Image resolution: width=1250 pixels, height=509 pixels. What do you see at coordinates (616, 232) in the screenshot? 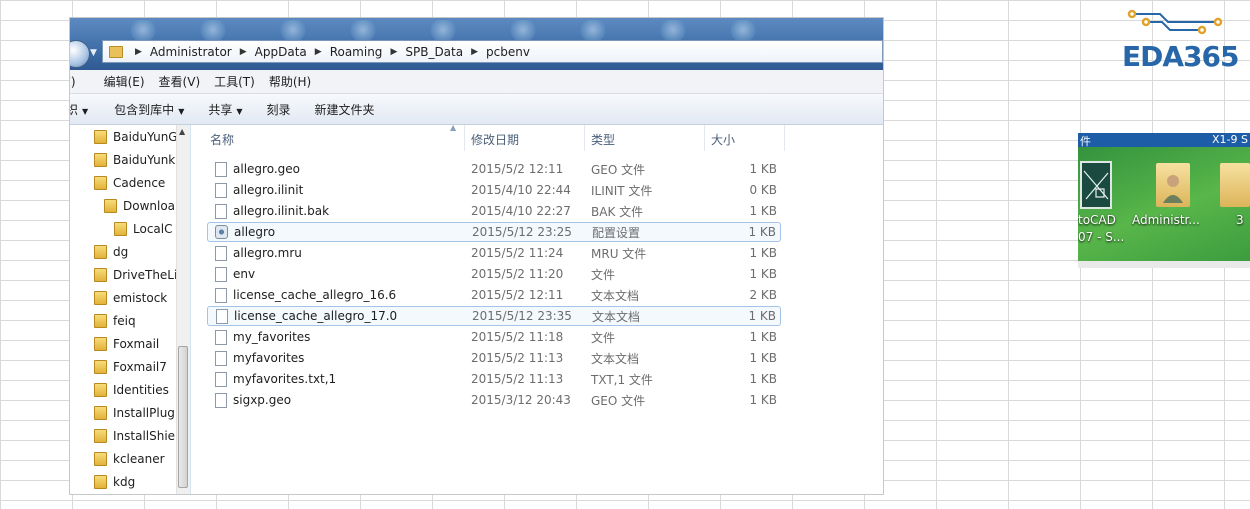
I see `file-type: 配置设置` at bounding box center [616, 232].